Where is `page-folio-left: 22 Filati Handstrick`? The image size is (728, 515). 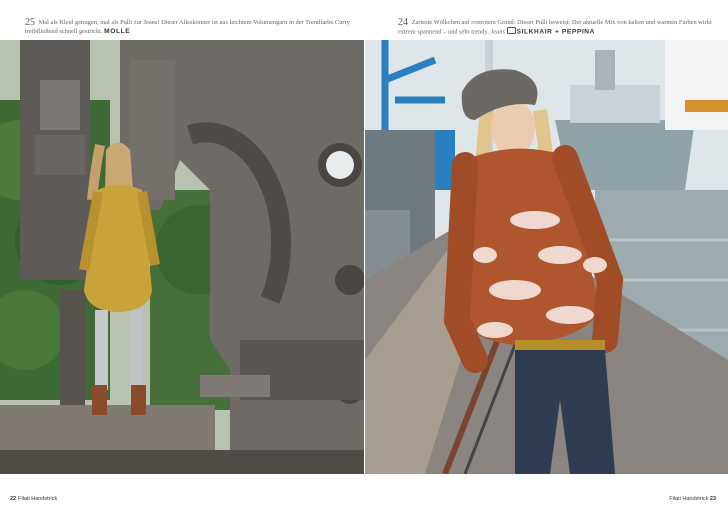
page-folio-left: 22 Filati Handstrick is located at coordinates (33, 499).